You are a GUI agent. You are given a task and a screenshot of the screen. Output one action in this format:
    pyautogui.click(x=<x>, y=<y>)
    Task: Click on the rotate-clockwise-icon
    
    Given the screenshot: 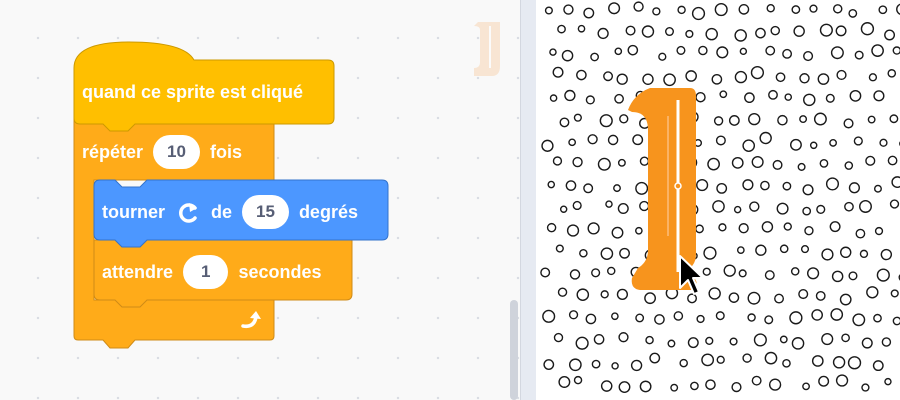 What is the action you would take?
    pyautogui.click(x=188, y=212)
    